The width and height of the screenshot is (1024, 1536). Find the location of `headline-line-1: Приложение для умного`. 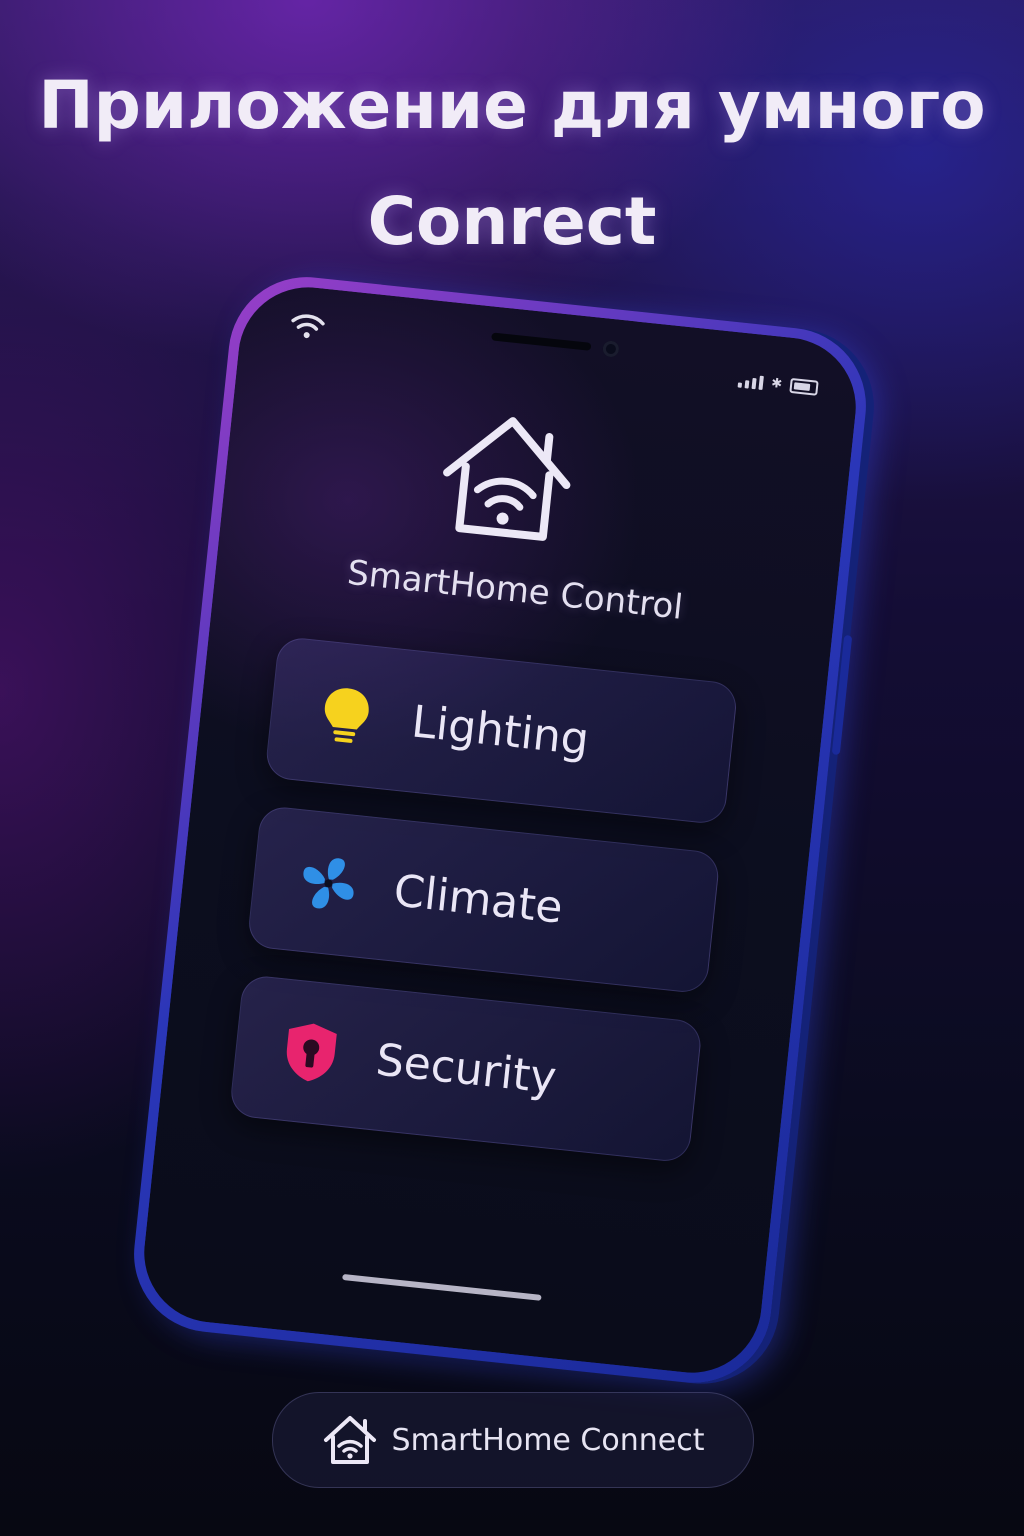

headline-line-1: Приложение для умного is located at coordinates (512, 105).